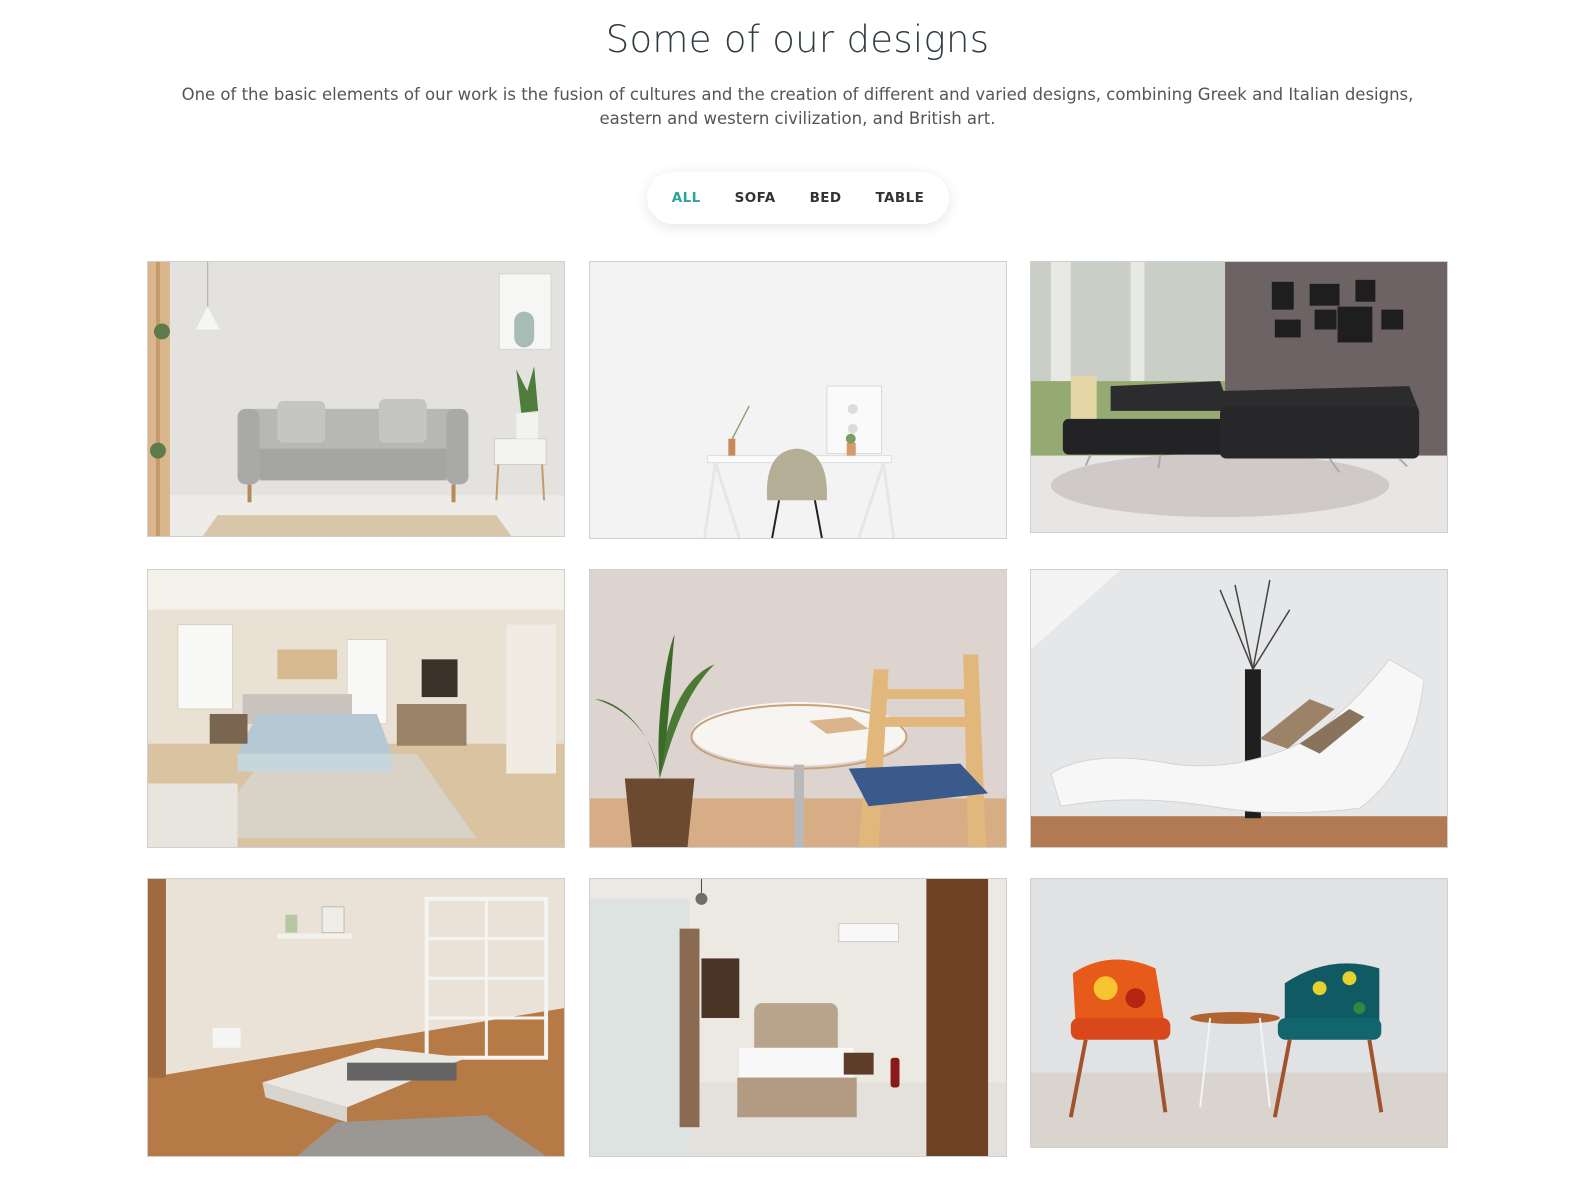 The height and width of the screenshot is (1185, 1595). What do you see at coordinates (899, 198) in the screenshot?
I see `filter-table-button: TABLE` at bounding box center [899, 198].